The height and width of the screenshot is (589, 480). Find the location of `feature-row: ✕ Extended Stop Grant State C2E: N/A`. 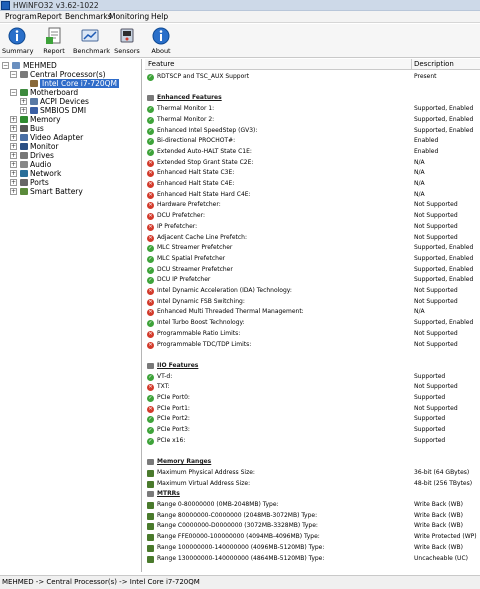

feature-row: ✕ Extended Stop Grant State C2E: N/A is located at coordinates (312, 163).